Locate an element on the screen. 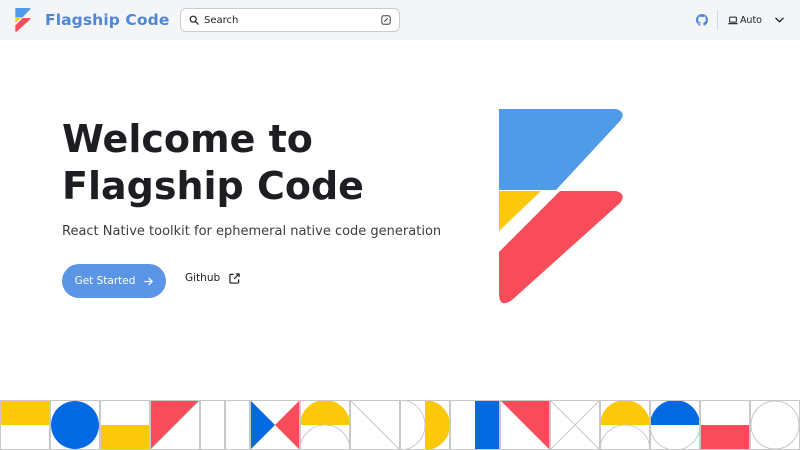  github-link: Github is located at coordinates (212, 278).